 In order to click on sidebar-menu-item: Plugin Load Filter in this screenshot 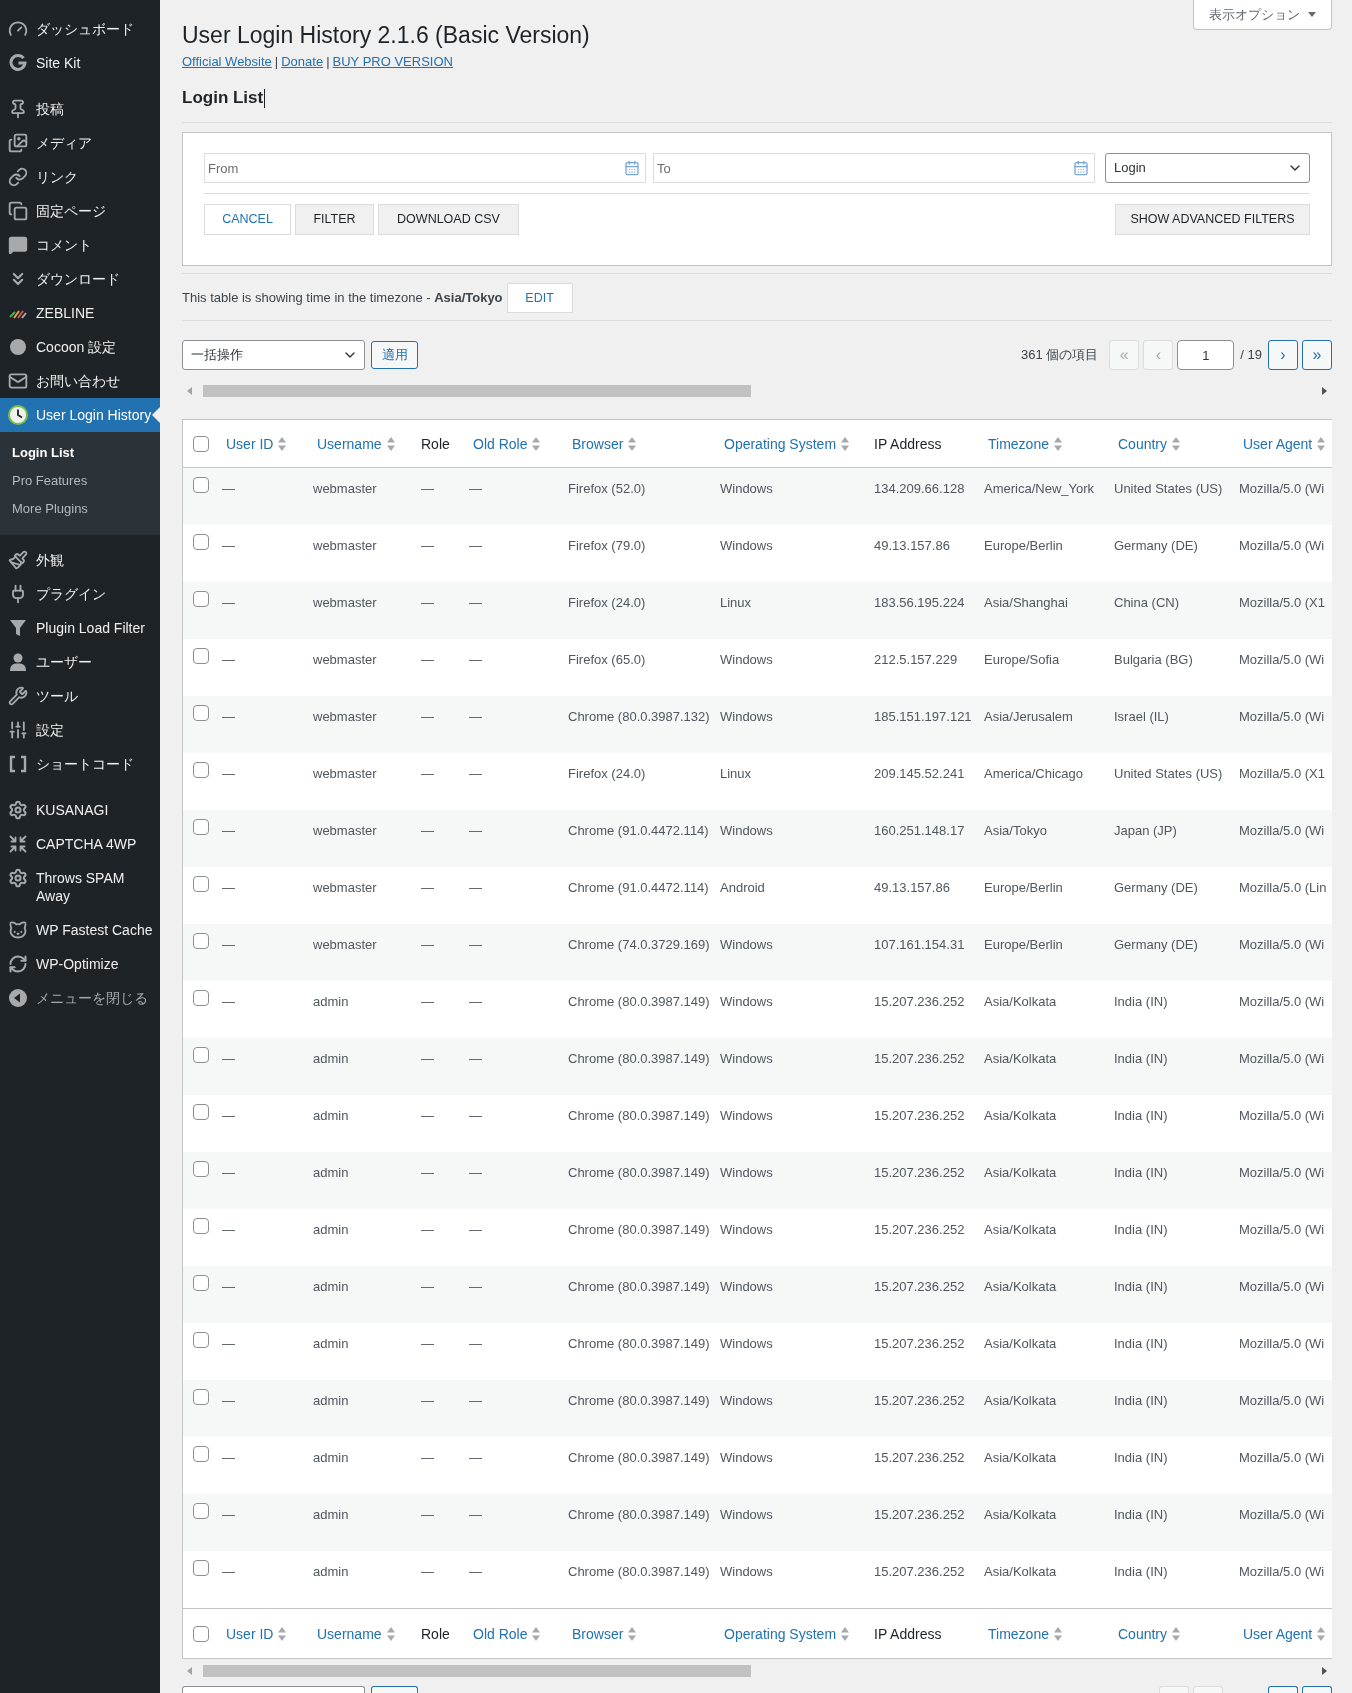, I will do `click(80, 628)`.